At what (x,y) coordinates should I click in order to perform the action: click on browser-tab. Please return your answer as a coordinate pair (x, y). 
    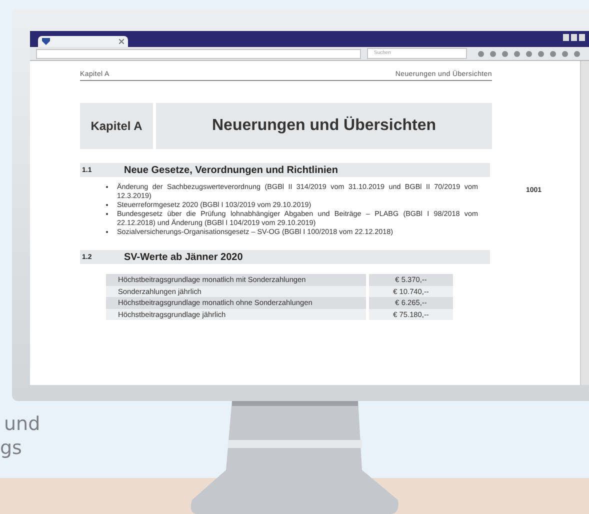
    Looking at the image, I should click on (83, 41).